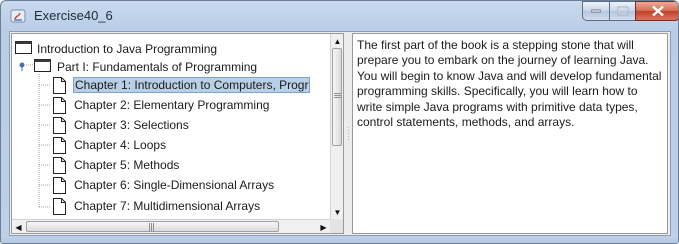 Image resolution: width=679 pixels, height=244 pixels. What do you see at coordinates (339, 16) in the screenshot?
I see `title-bar: Exercise40_6` at bounding box center [339, 16].